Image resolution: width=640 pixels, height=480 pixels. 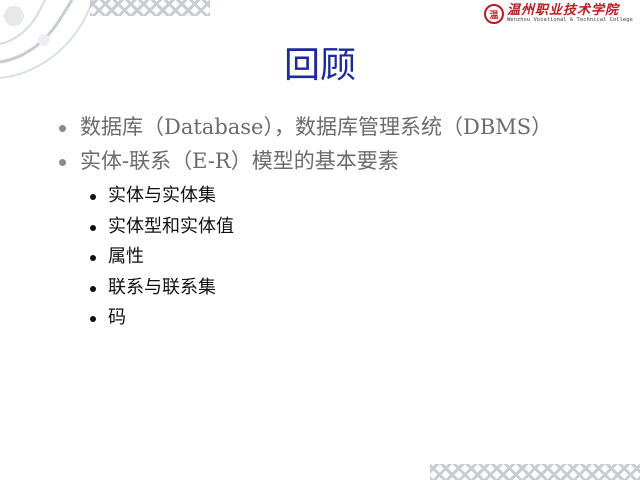 I want to click on slide-title: 回顾, so click(x=319, y=65).